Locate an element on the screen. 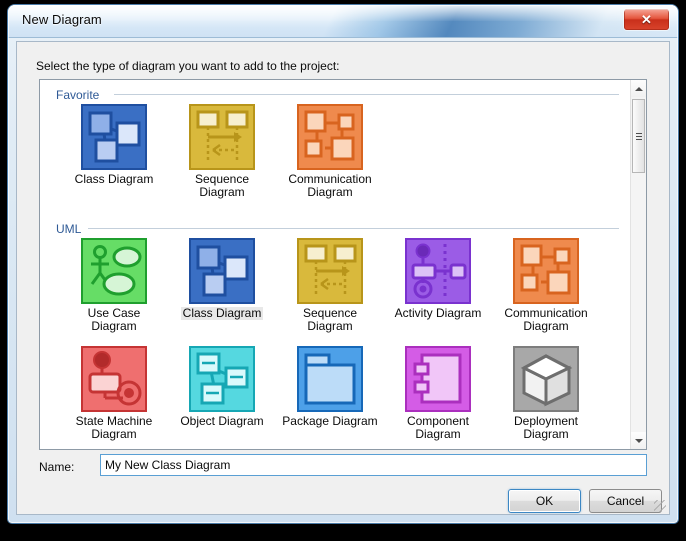 The width and height of the screenshot is (686, 541). grip-icon is located at coordinates (639, 136).